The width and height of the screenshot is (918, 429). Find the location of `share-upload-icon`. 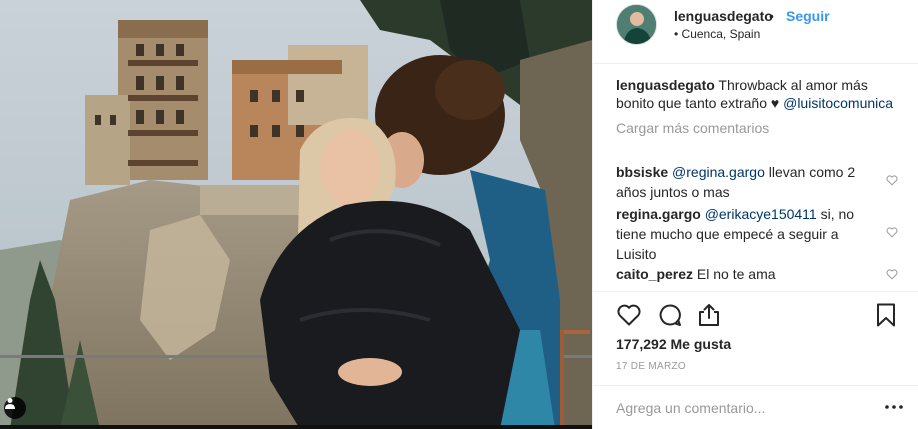

share-upload-icon is located at coordinates (709, 315).